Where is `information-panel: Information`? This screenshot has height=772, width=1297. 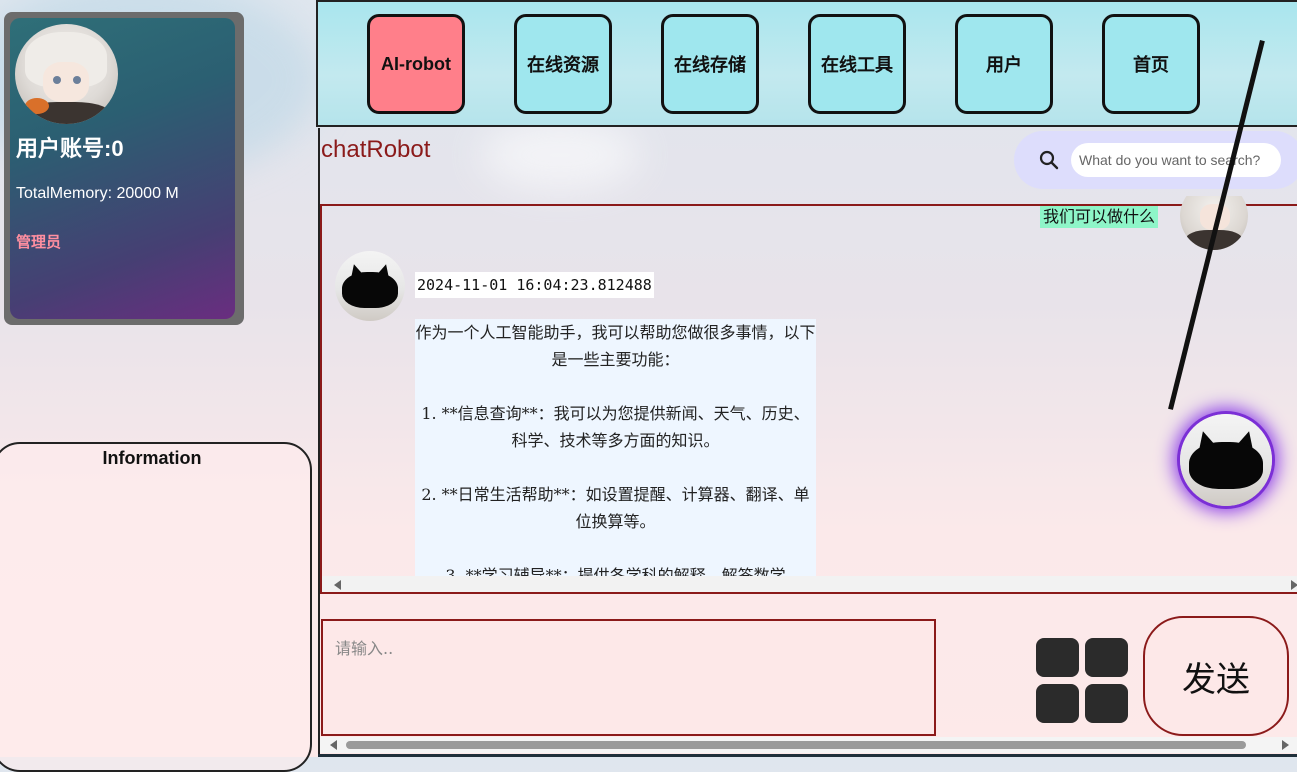 information-panel: Information is located at coordinates (156, 607).